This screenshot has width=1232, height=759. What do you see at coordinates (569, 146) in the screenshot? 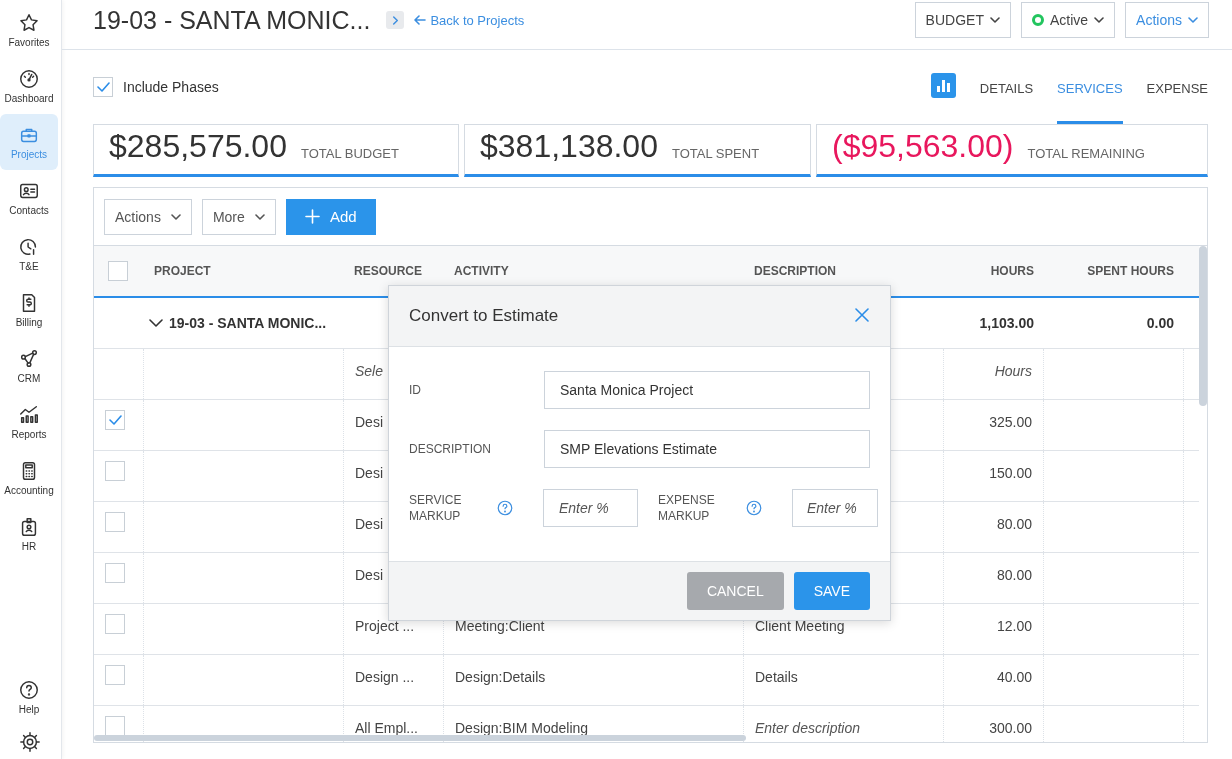
I see `summary-amount: $381,138.00` at bounding box center [569, 146].